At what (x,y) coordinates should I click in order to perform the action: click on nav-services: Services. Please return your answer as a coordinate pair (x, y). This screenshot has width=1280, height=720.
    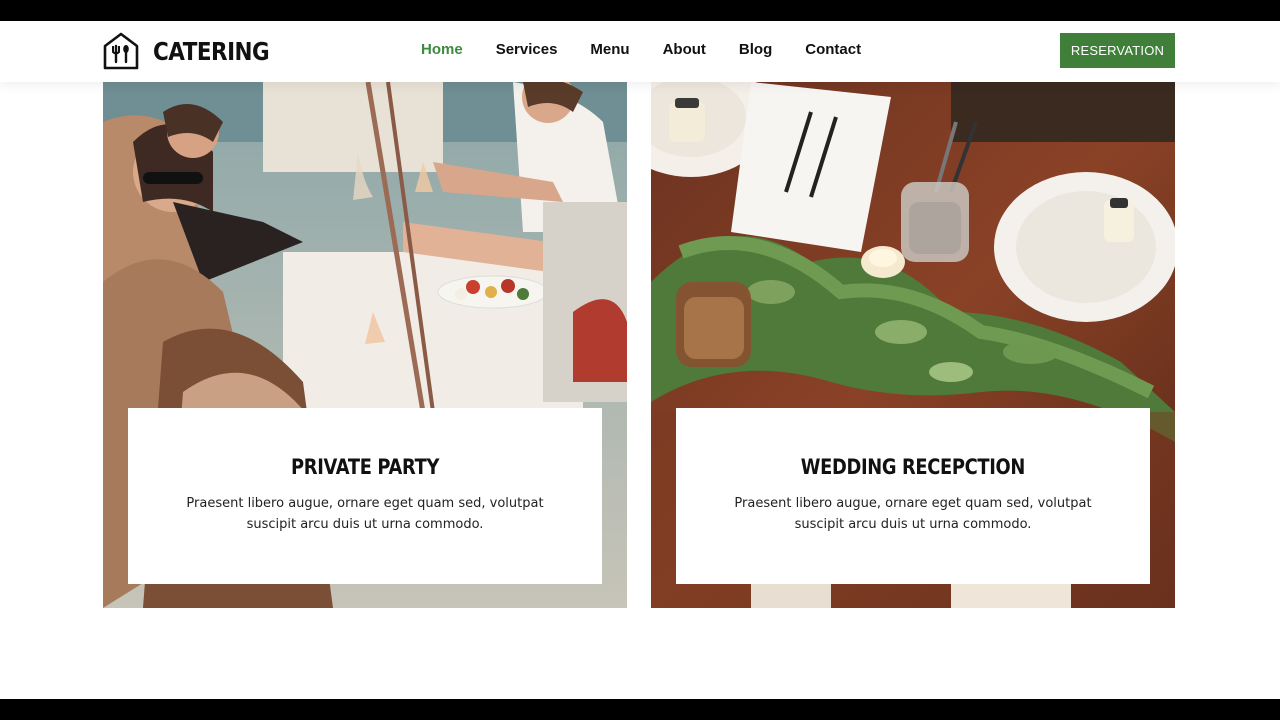
    Looking at the image, I should click on (527, 50).